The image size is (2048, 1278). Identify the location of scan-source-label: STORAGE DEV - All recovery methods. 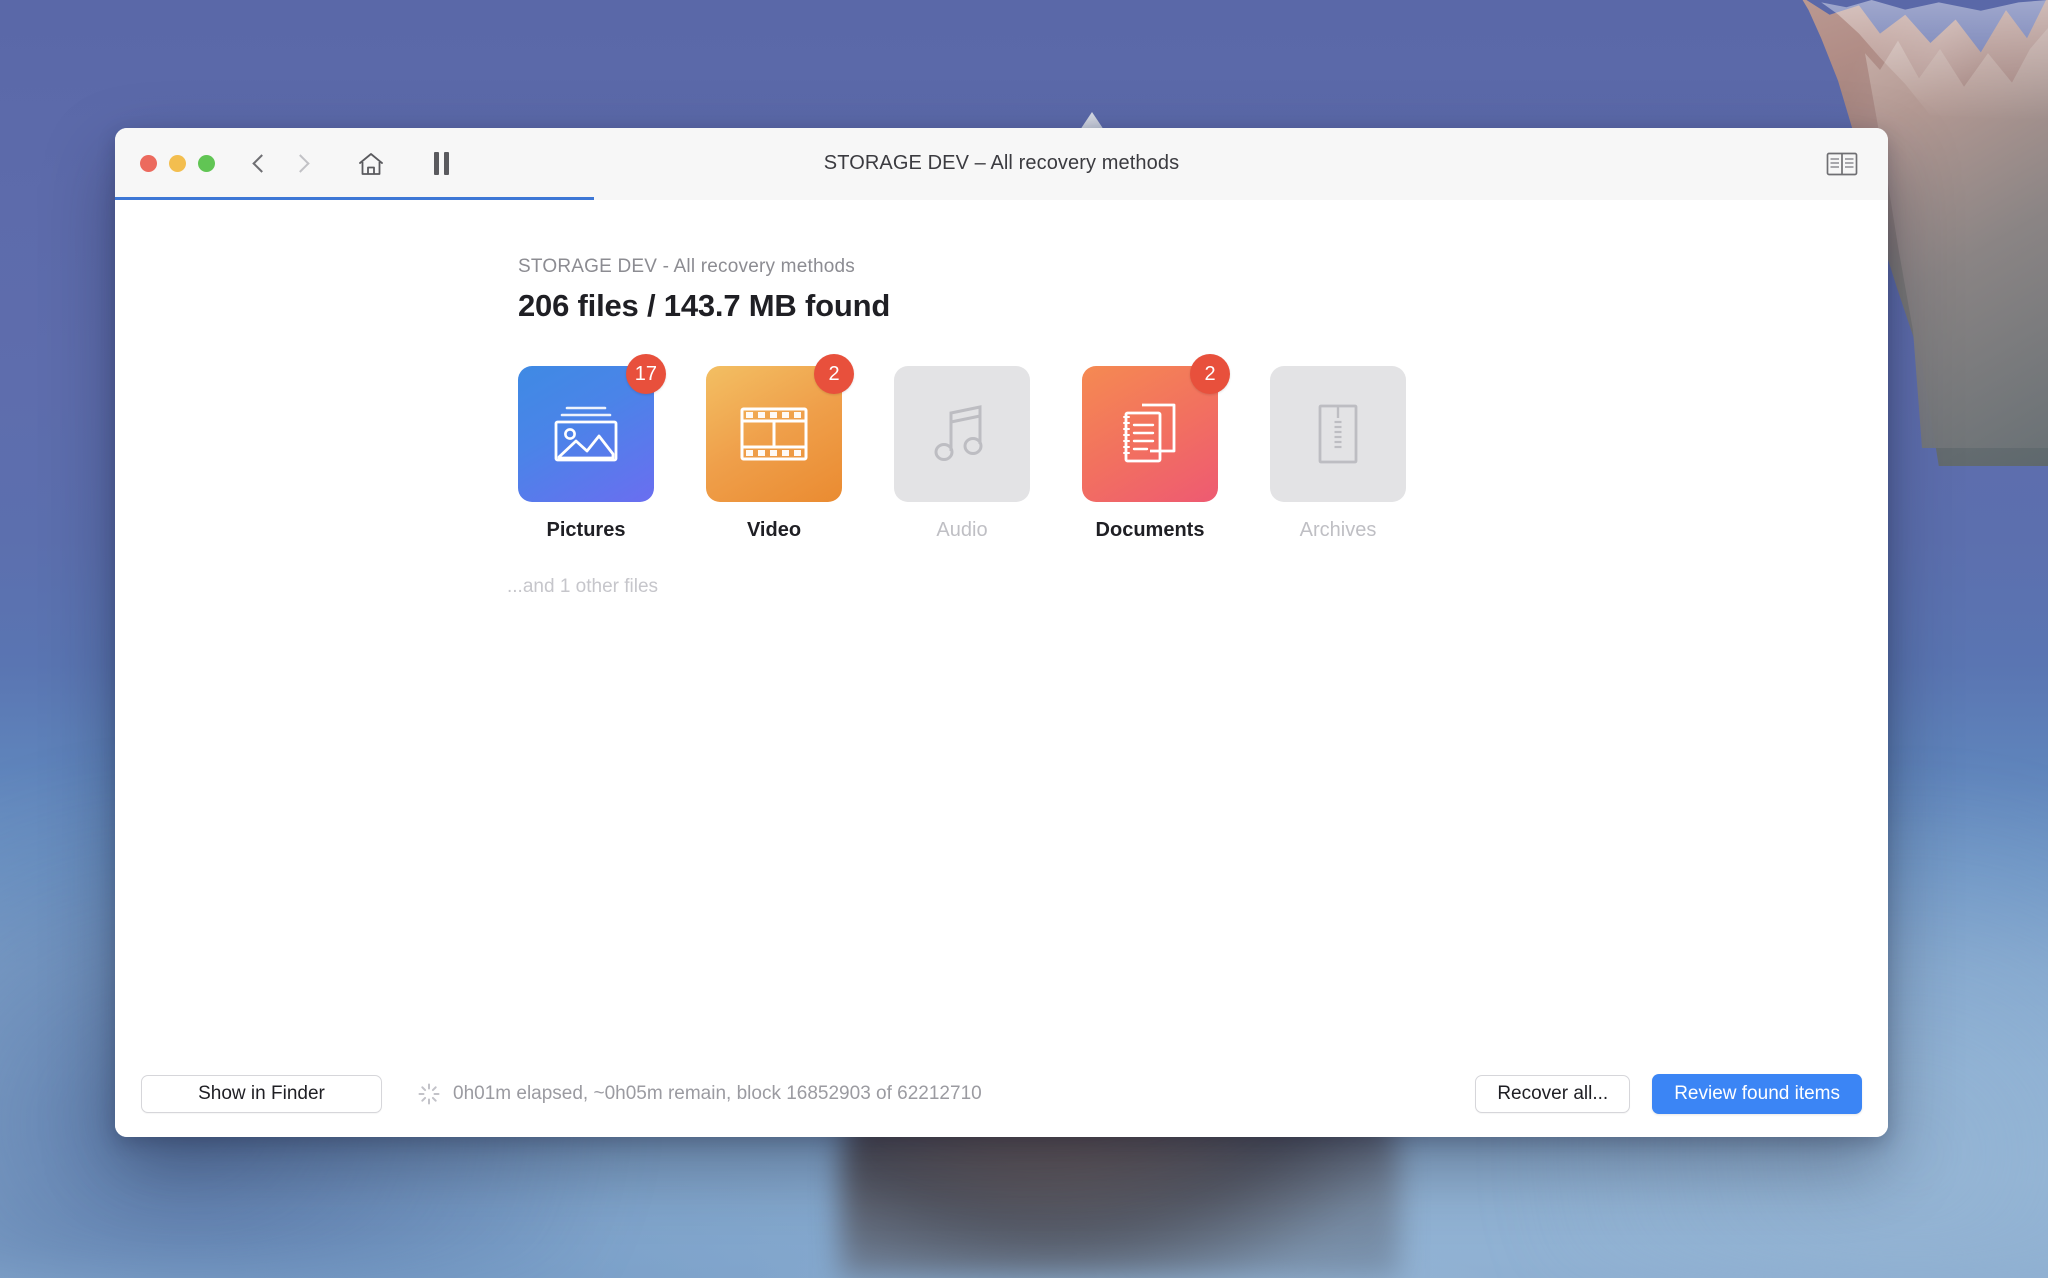
(686, 266).